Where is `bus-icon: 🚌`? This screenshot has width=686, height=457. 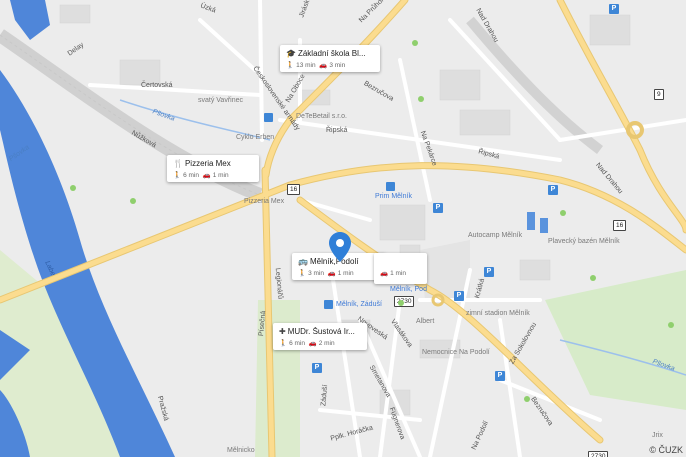 bus-icon: 🚌 is located at coordinates (303, 261).